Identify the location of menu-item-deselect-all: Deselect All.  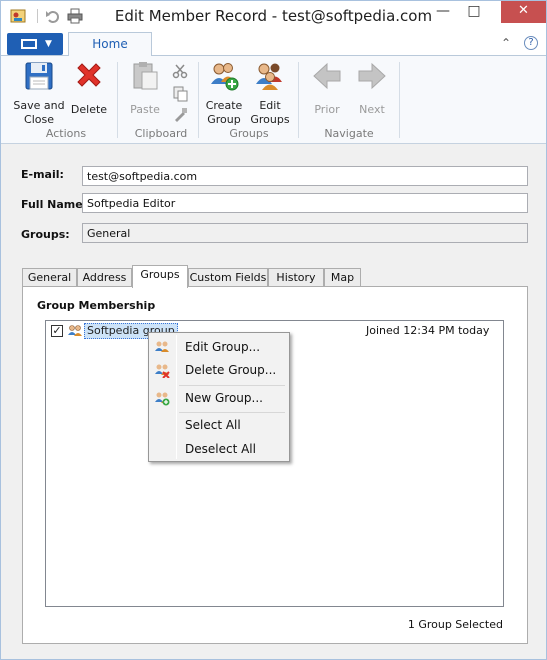
(219, 449).